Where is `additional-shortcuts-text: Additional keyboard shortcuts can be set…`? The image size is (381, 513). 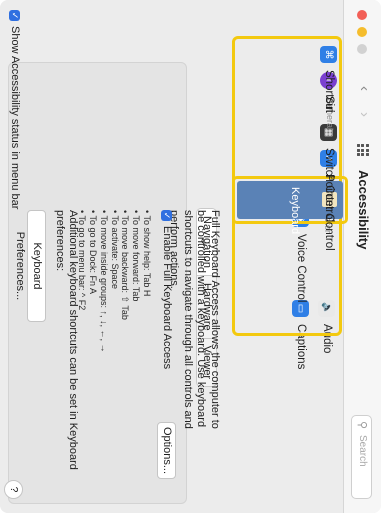
additional-shortcuts-text: Additional keyboard shortcuts can be set… is located at coordinates (66, 340).